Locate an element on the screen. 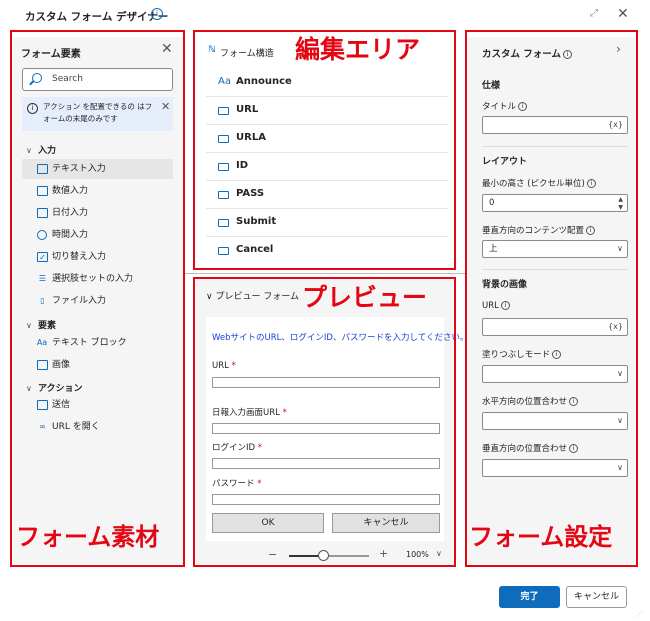 This screenshot has height=621, width=650. element-submit: 送信 is located at coordinates (97, 405).